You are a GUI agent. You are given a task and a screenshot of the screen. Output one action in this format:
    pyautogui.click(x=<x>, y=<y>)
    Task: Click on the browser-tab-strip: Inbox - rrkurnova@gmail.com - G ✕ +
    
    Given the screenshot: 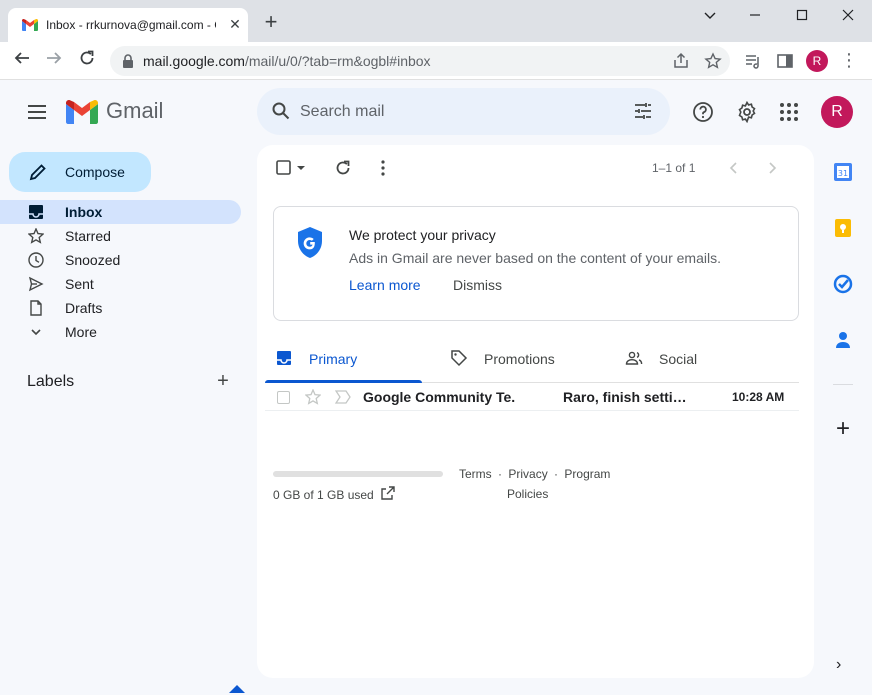 What is the action you would take?
    pyautogui.click(x=436, y=21)
    